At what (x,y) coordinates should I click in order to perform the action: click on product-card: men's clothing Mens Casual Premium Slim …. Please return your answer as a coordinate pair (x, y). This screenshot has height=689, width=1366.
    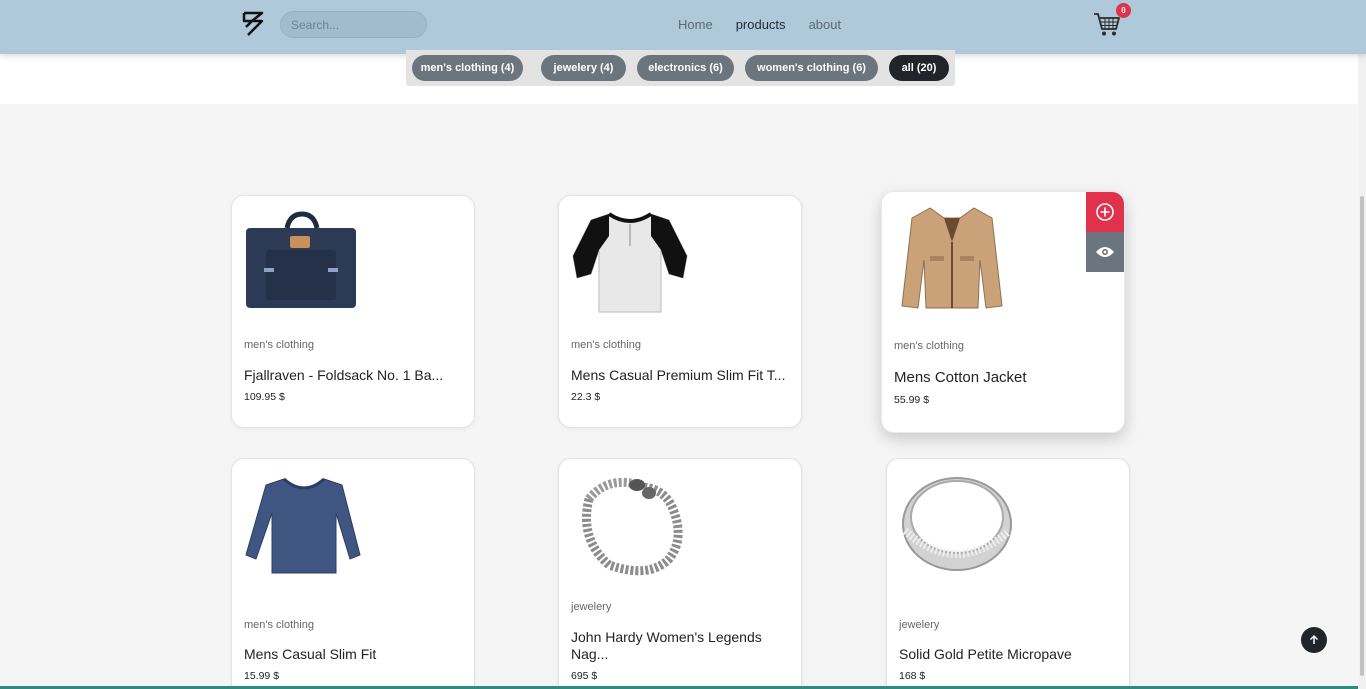
    Looking at the image, I should click on (680, 311).